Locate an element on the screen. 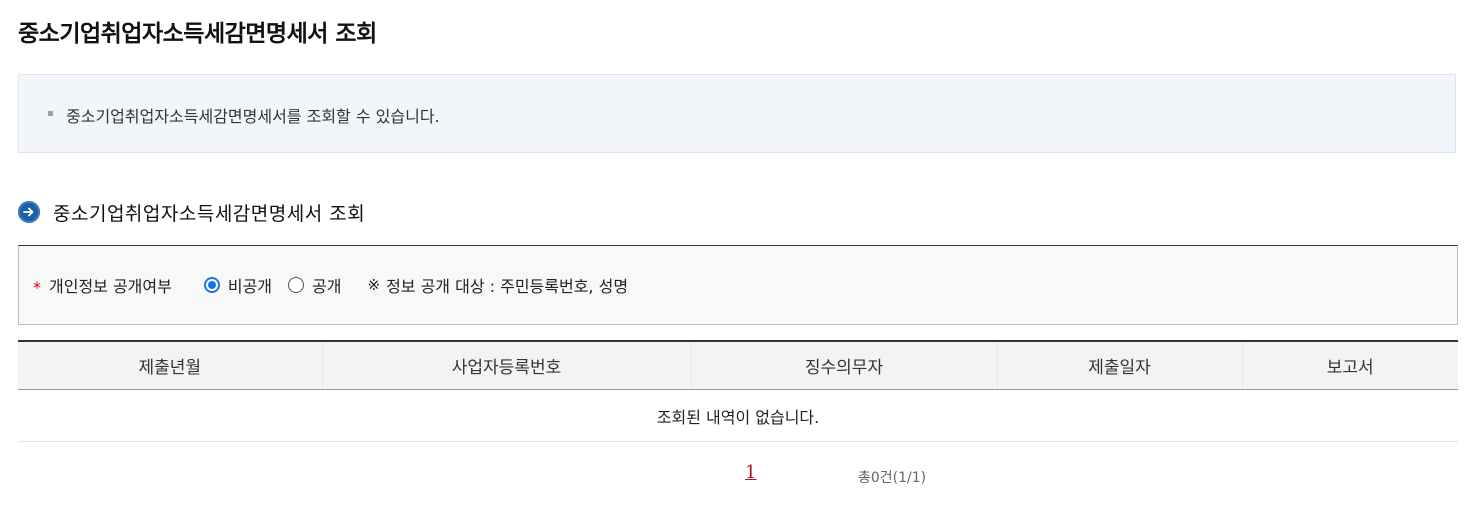  table-row: 조회된 내역이 없습니다. is located at coordinates (738, 415).